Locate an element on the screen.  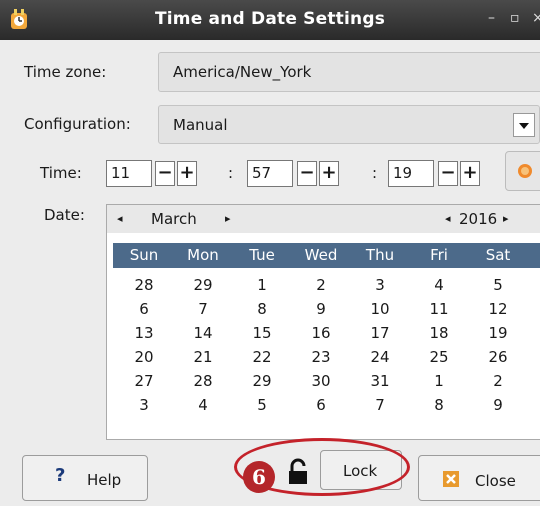
weekday-label: Sun is located at coordinates (144, 255).